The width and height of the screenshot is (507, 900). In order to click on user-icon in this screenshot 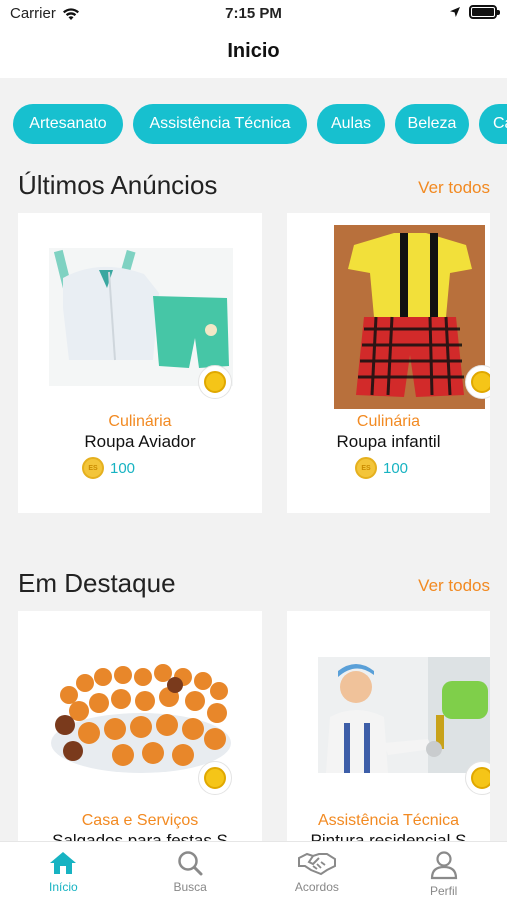, I will do `click(443, 865)`.